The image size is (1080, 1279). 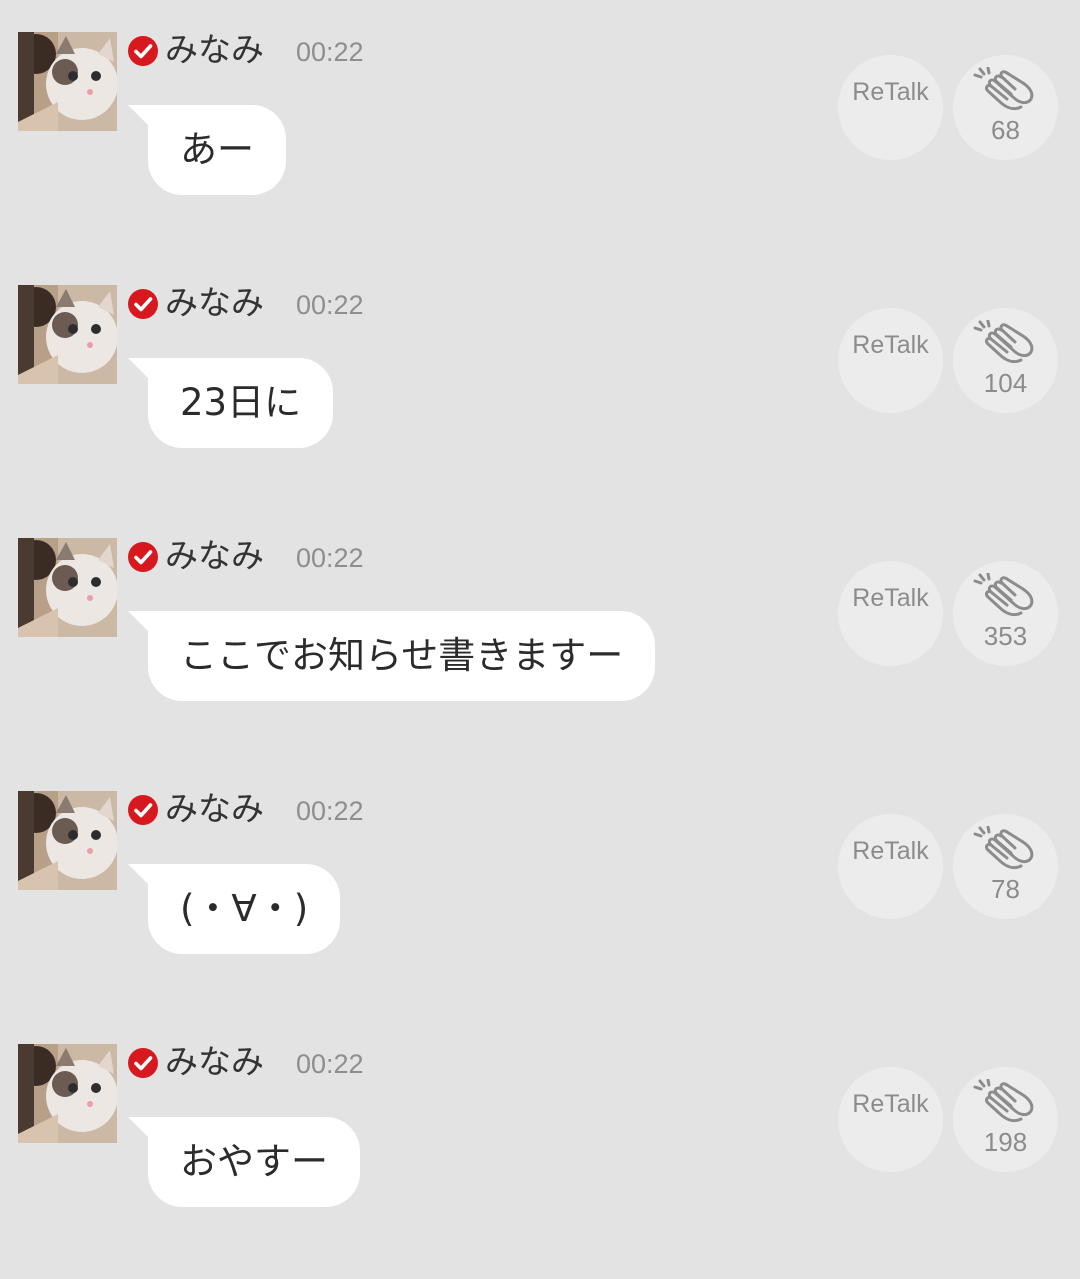 I want to click on clap-button: 198, so click(x=1005, y=1119).